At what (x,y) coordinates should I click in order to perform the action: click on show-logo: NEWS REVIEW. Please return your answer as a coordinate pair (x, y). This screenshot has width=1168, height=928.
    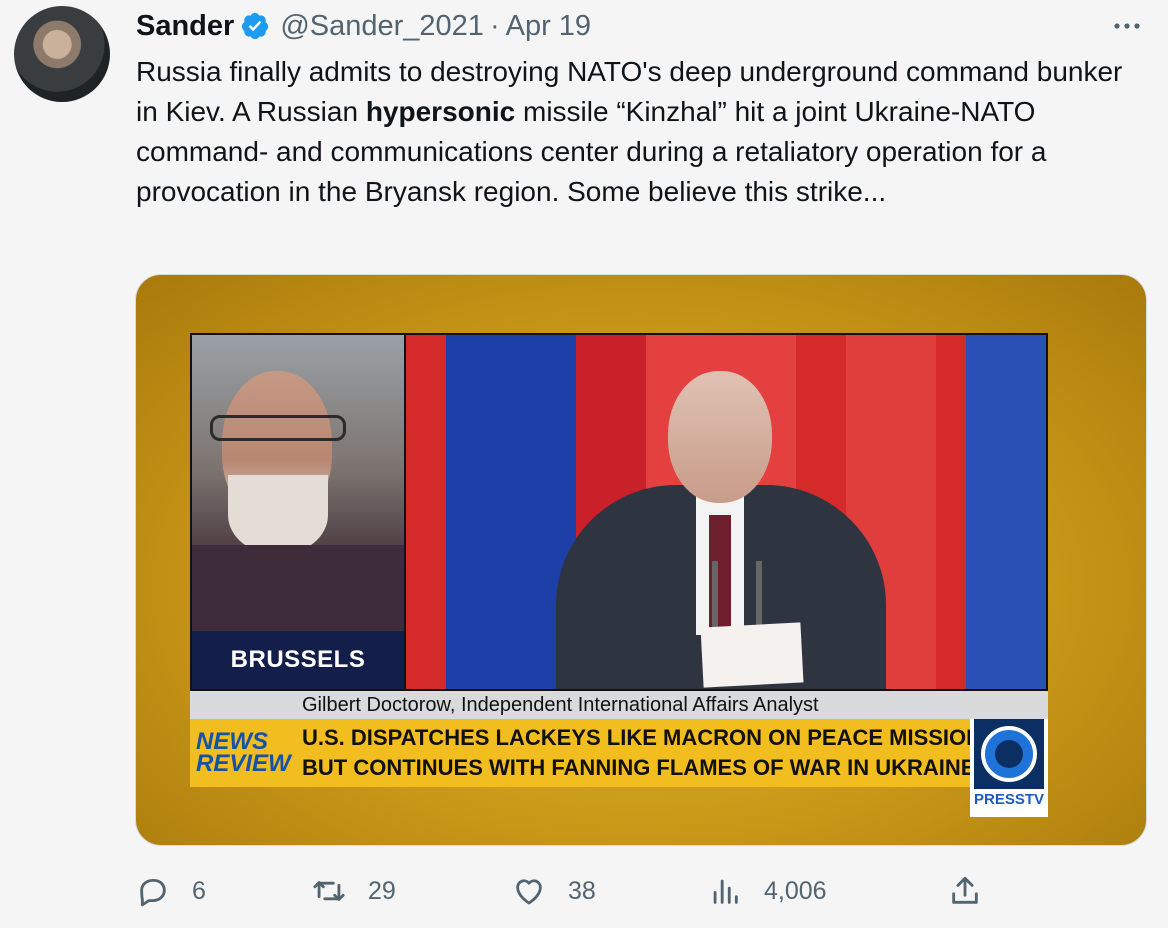
    Looking at the image, I should click on (240, 753).